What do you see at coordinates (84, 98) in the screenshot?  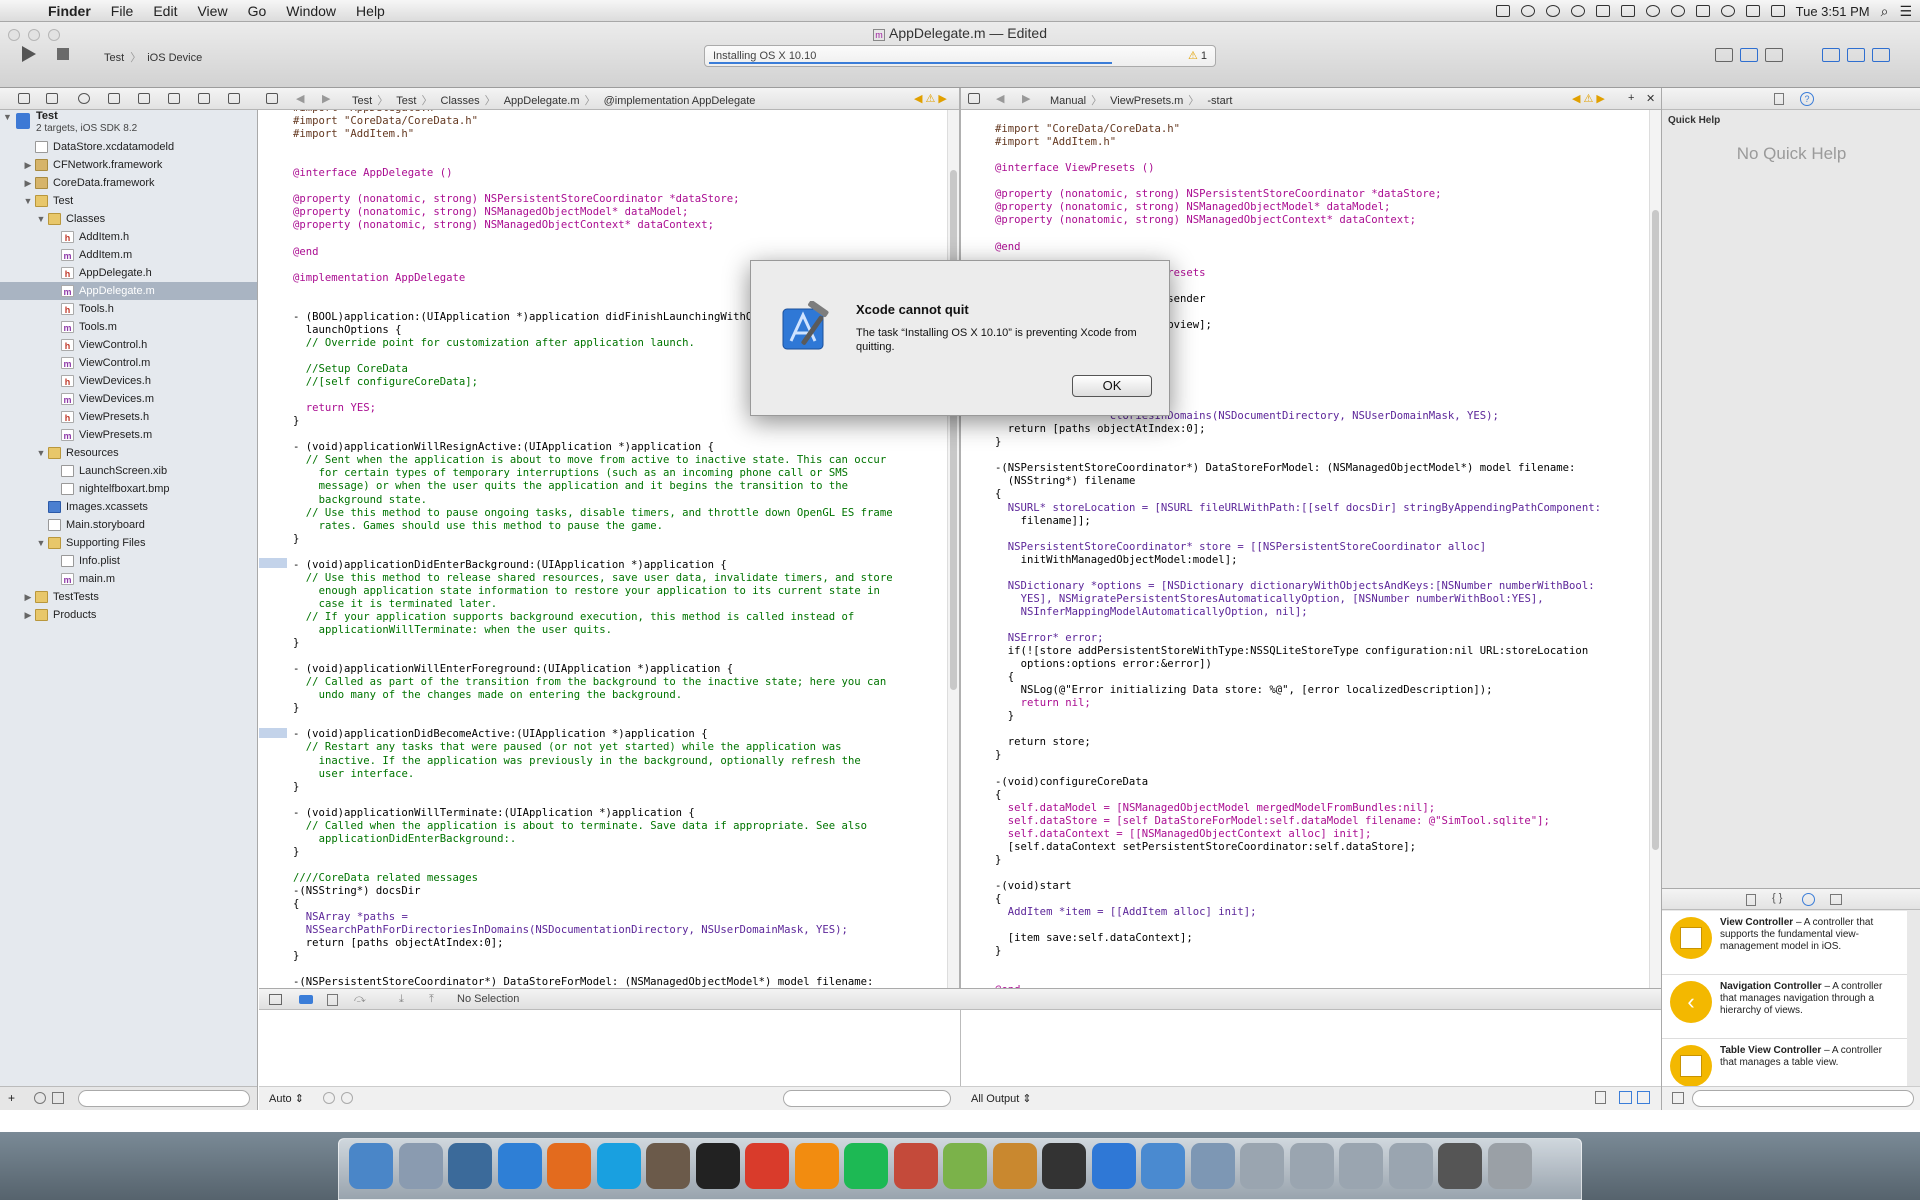 I see `find-navigator-icon` at bounding box center [84, 98].